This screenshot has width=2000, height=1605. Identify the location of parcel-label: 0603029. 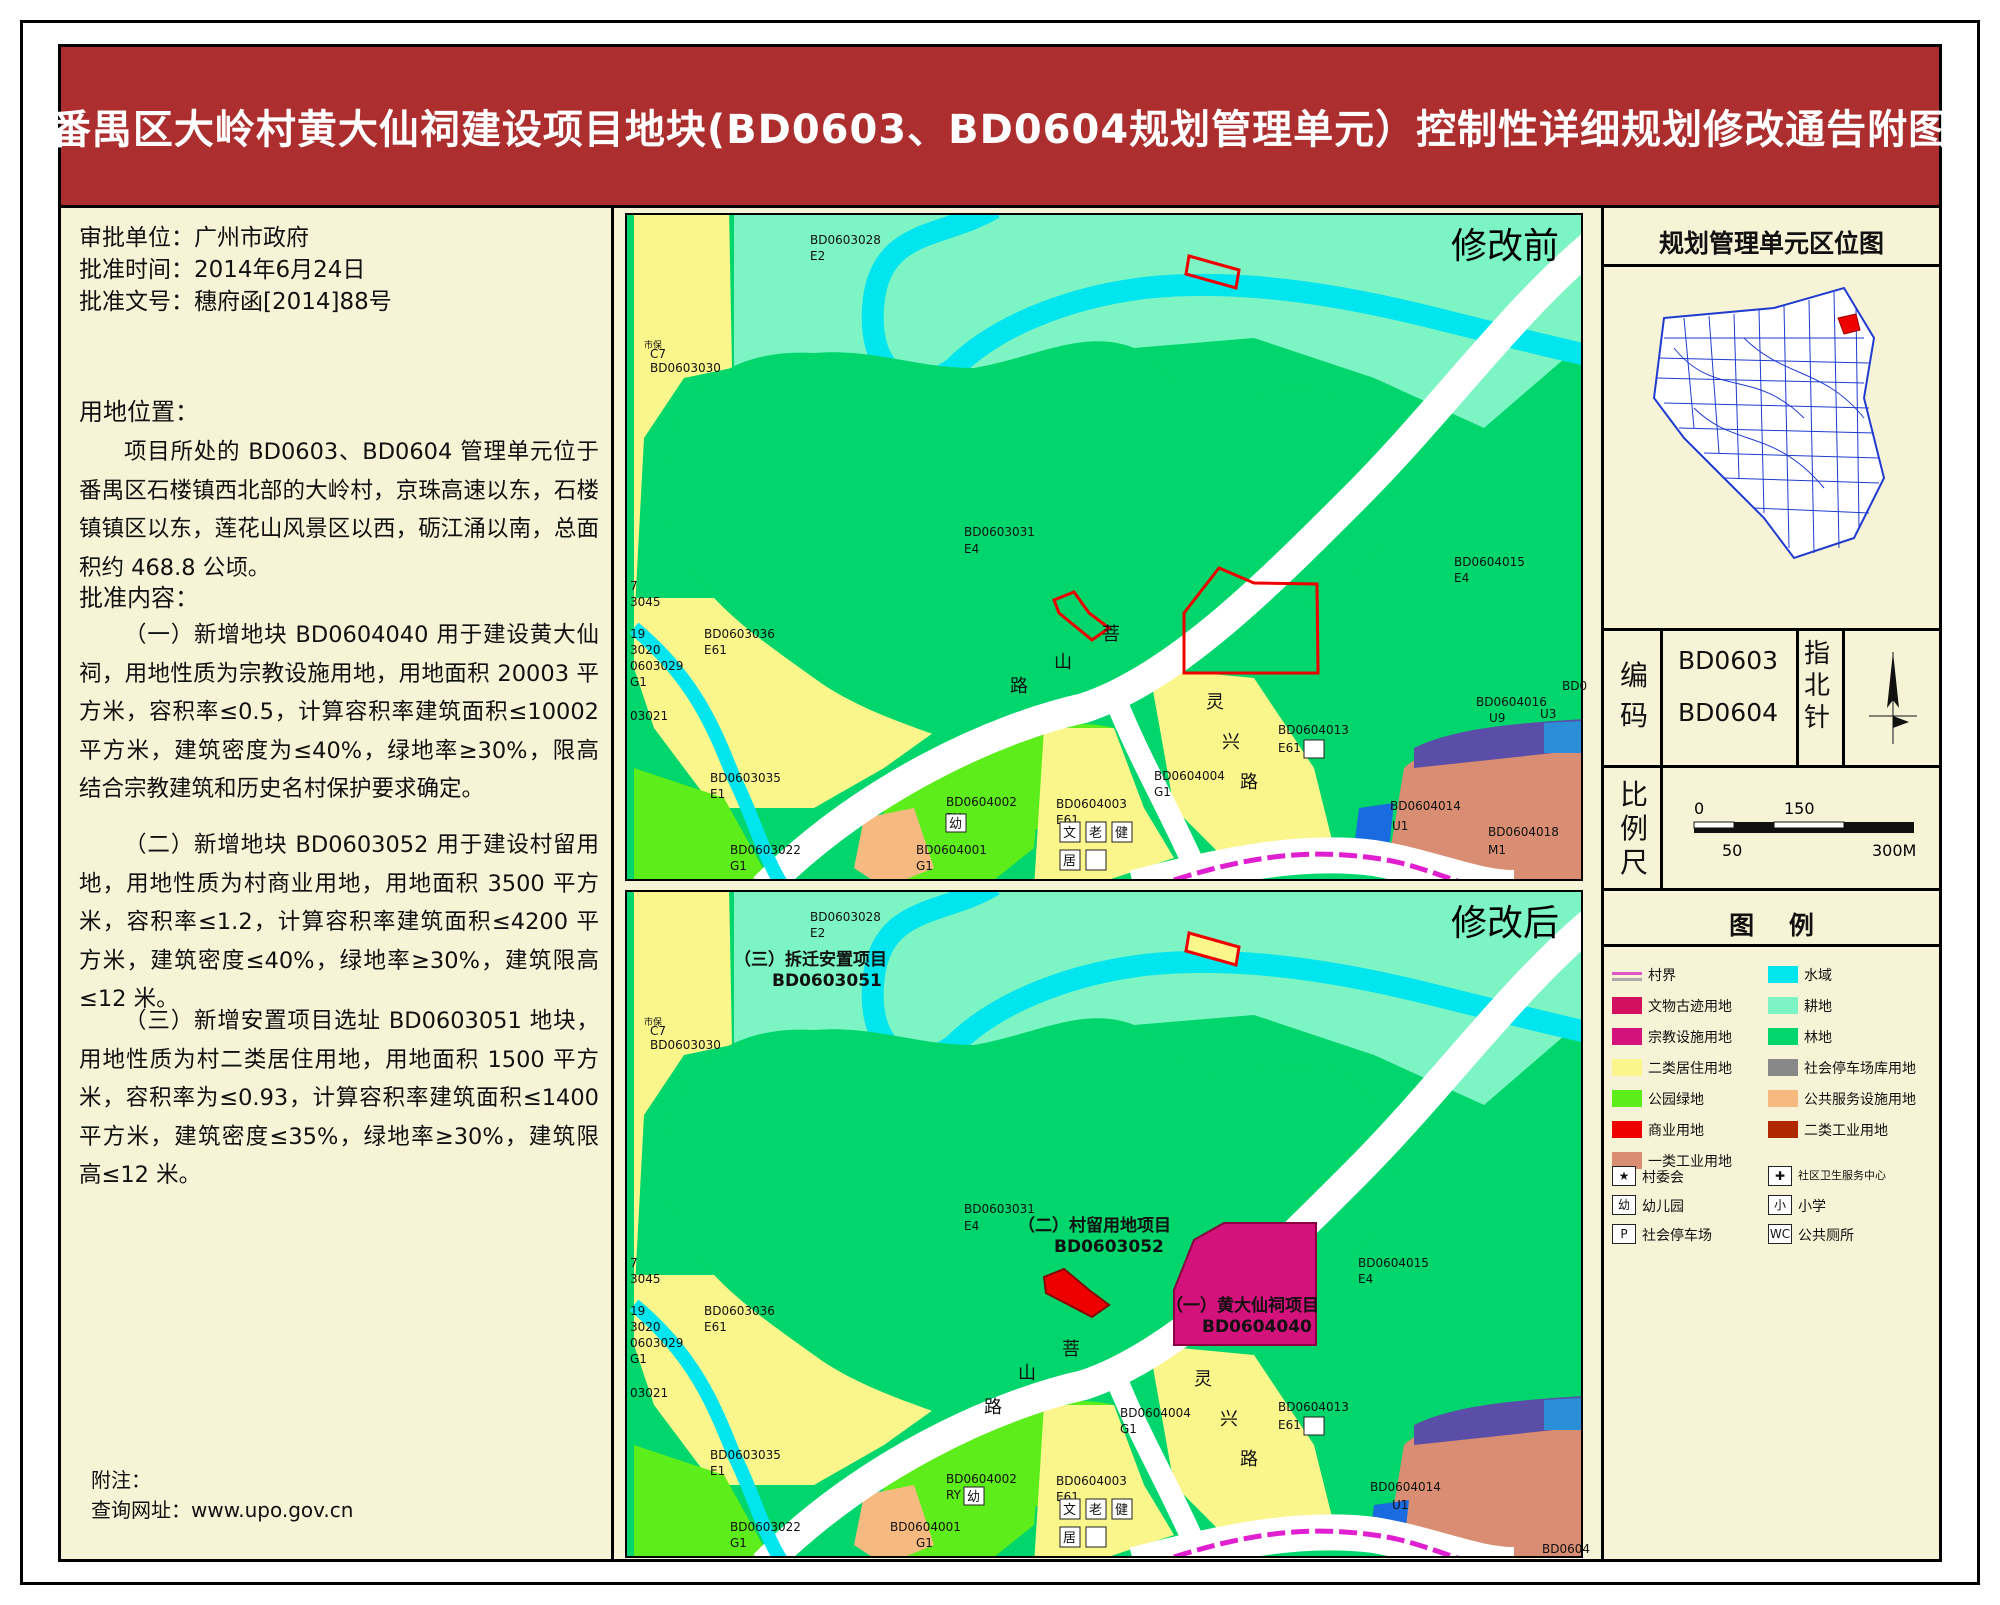
(656, 1343).